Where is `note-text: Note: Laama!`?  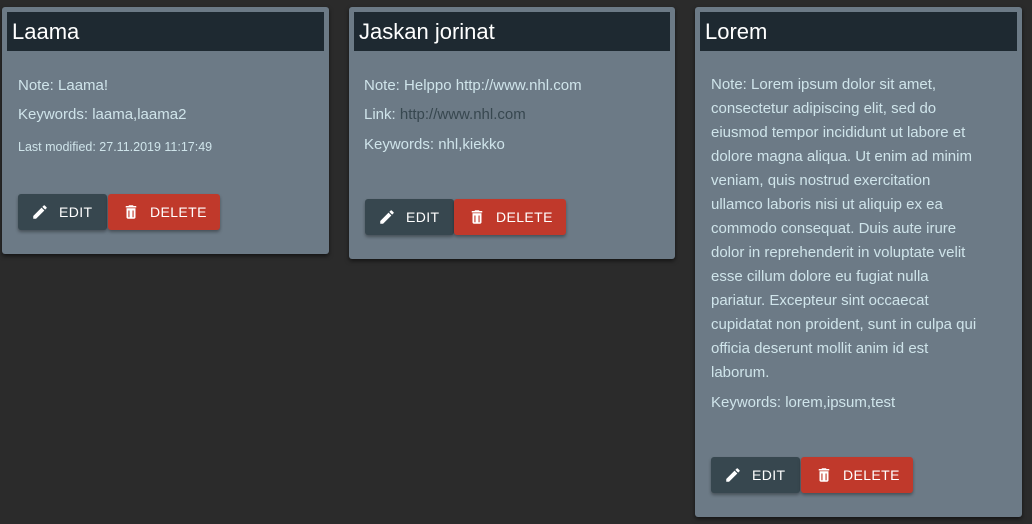 note-text: Note: Laama! is located at coordinates (63, 85).